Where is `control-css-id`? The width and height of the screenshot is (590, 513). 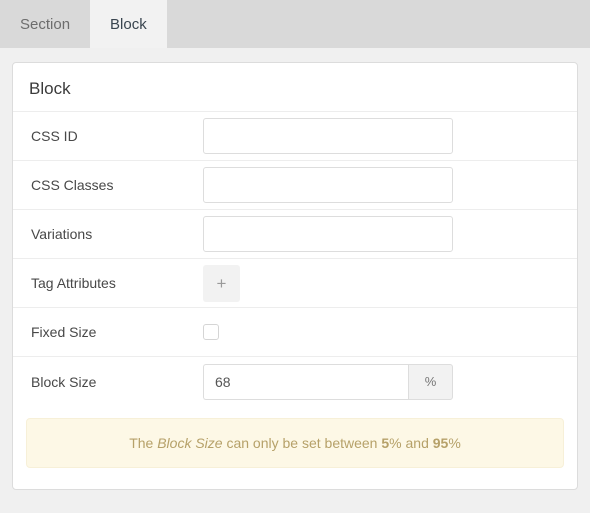 control-css-id is located at coordinates (381, 136).